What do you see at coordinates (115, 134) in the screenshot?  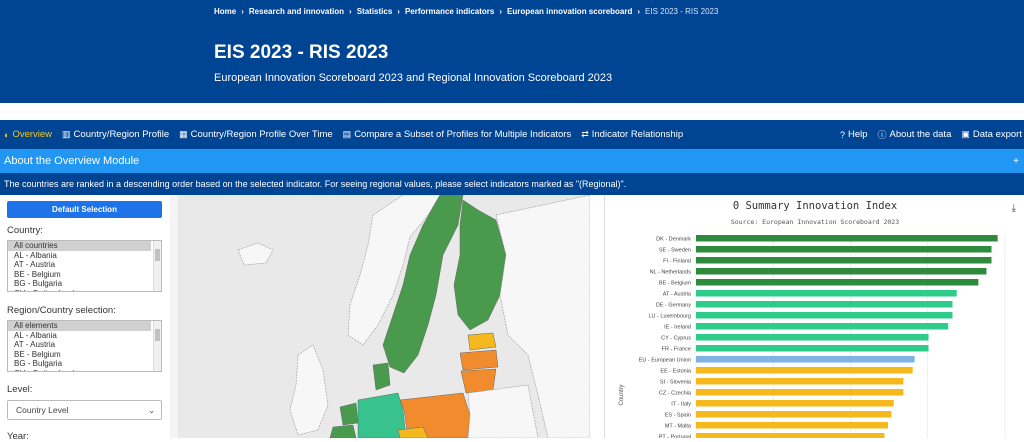 I see `nav-country-region-profile: ▥ Country/Region Profile` at bounding box center [115, 134].